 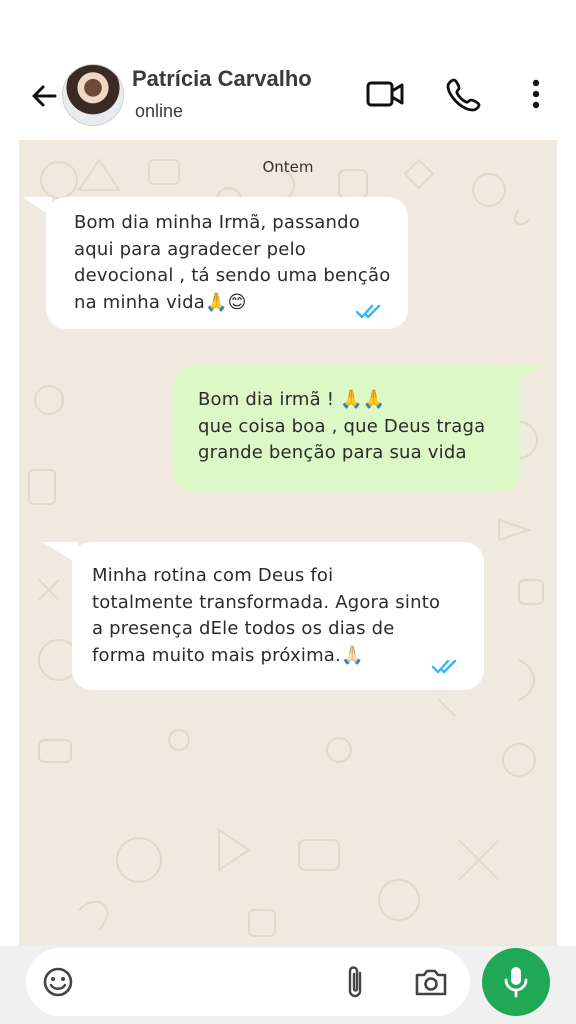 I want to click on back-button, so click(x=44, y=96).